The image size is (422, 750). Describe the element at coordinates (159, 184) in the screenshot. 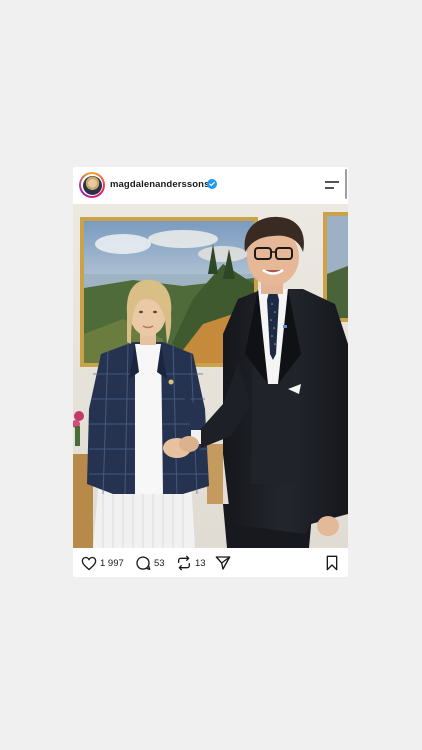

I see `username-link: magdalenanderssons` at that location.